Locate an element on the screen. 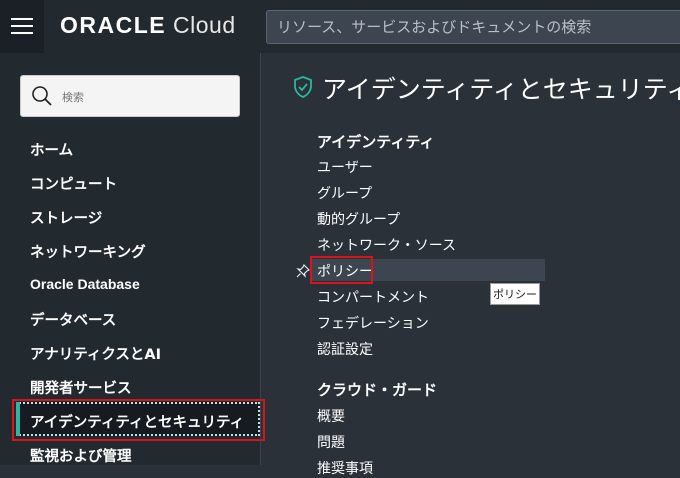 The image size is (680, 478). link-federation: フェデレーション is located at coordinates (373, 323).